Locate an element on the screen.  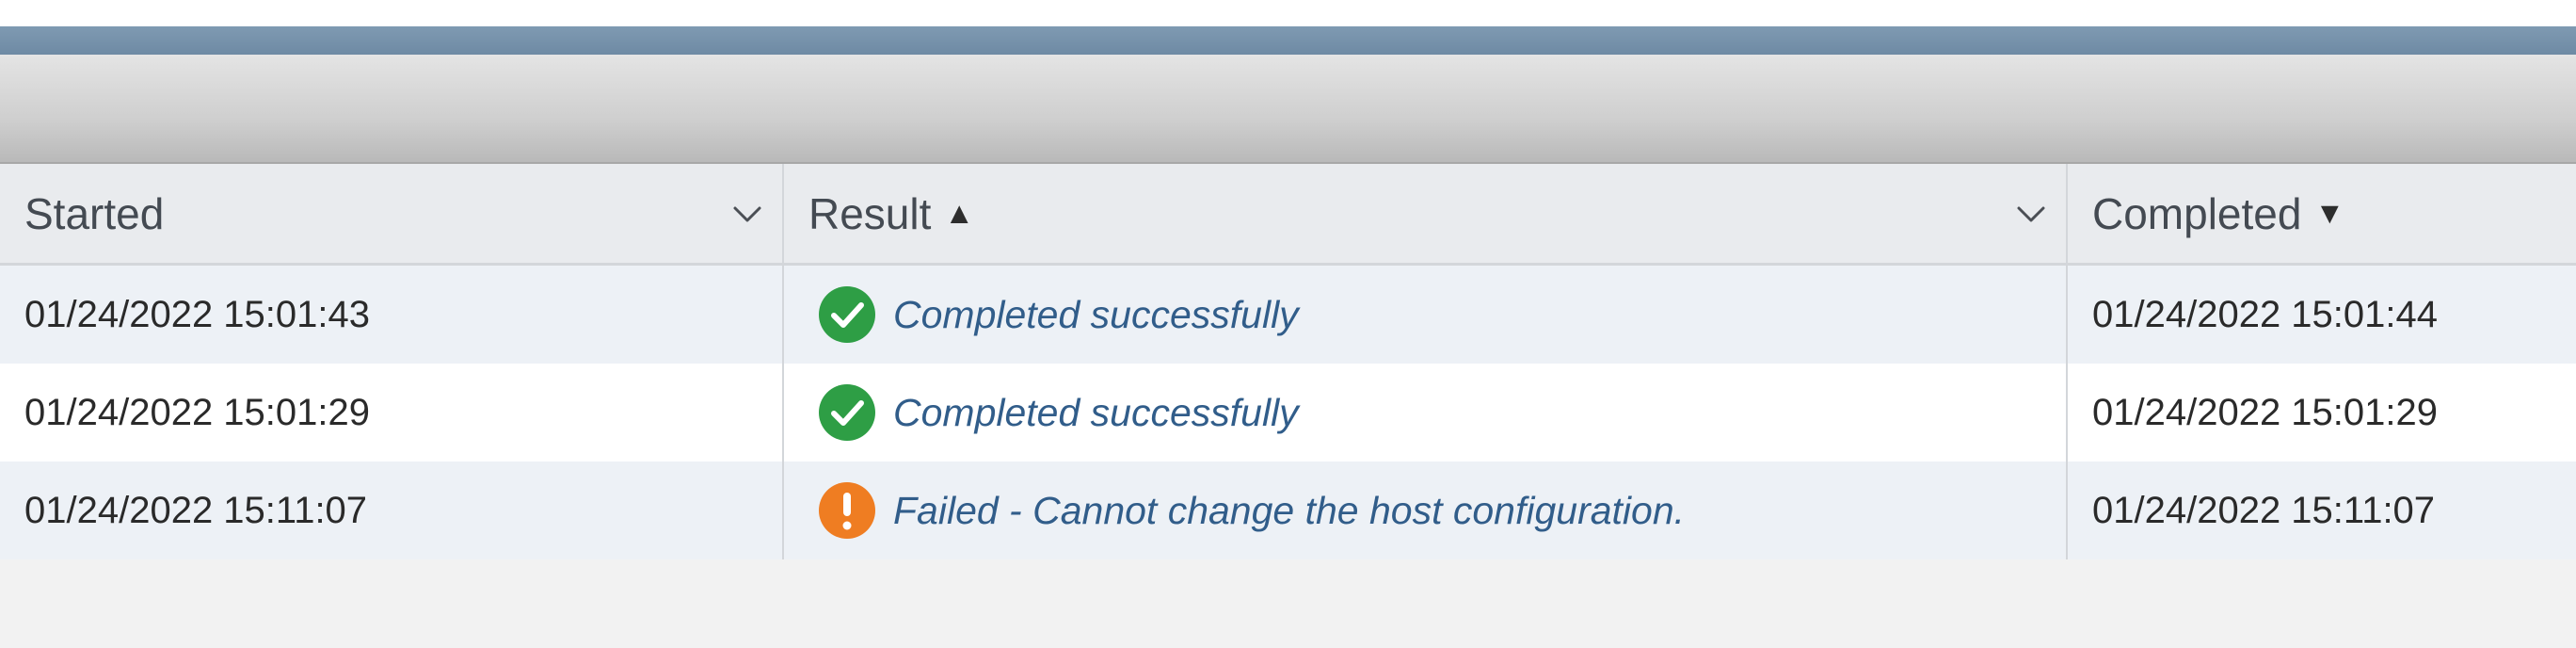
started-cell: 01/24/2022 15:01:43 is located at coordinates (392, 315).